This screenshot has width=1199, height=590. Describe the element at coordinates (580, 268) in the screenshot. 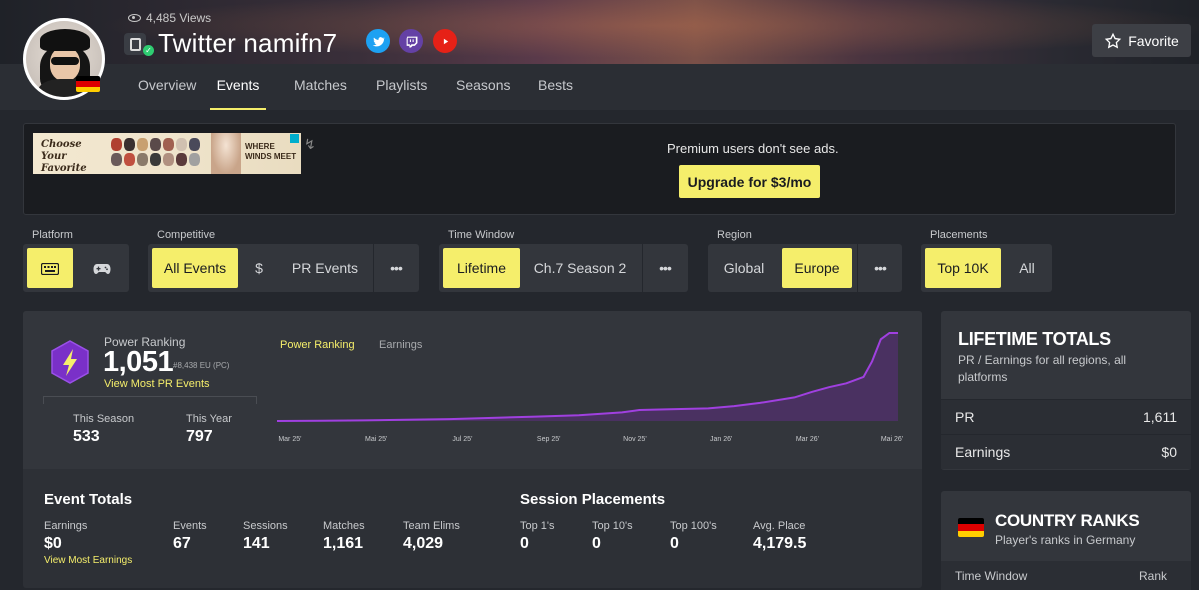

I see `season-option: Ch.7 Season 2` at that location.